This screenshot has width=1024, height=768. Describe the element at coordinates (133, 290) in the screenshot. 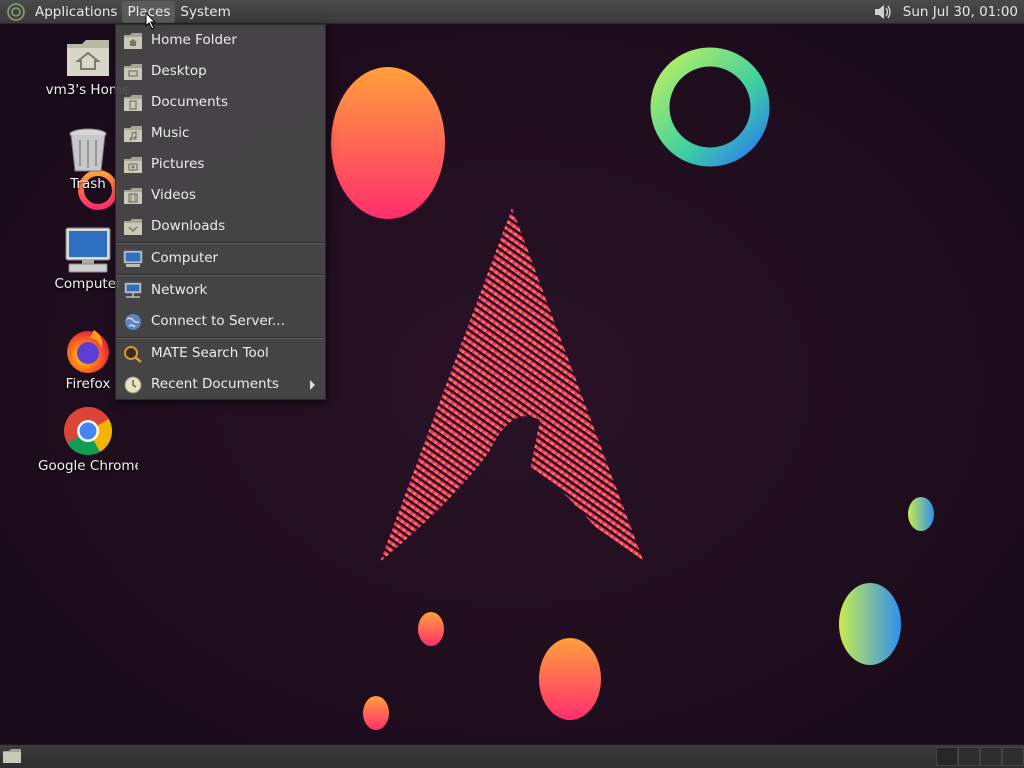

I see `network-icon` at that location.